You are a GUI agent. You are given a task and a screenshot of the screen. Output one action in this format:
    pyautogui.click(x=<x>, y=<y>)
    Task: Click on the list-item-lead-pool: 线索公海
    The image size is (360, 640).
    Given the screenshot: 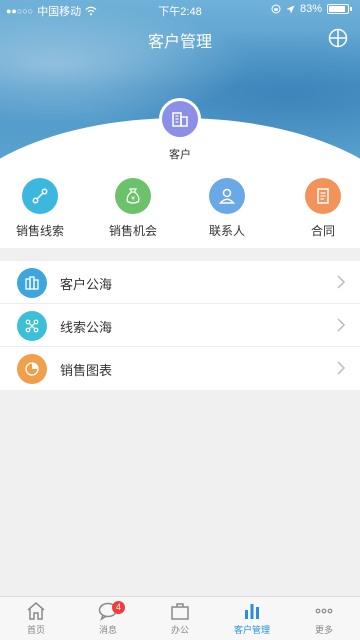 What is the action you would take?
    pyautogui.click(x=180, y=325)
    